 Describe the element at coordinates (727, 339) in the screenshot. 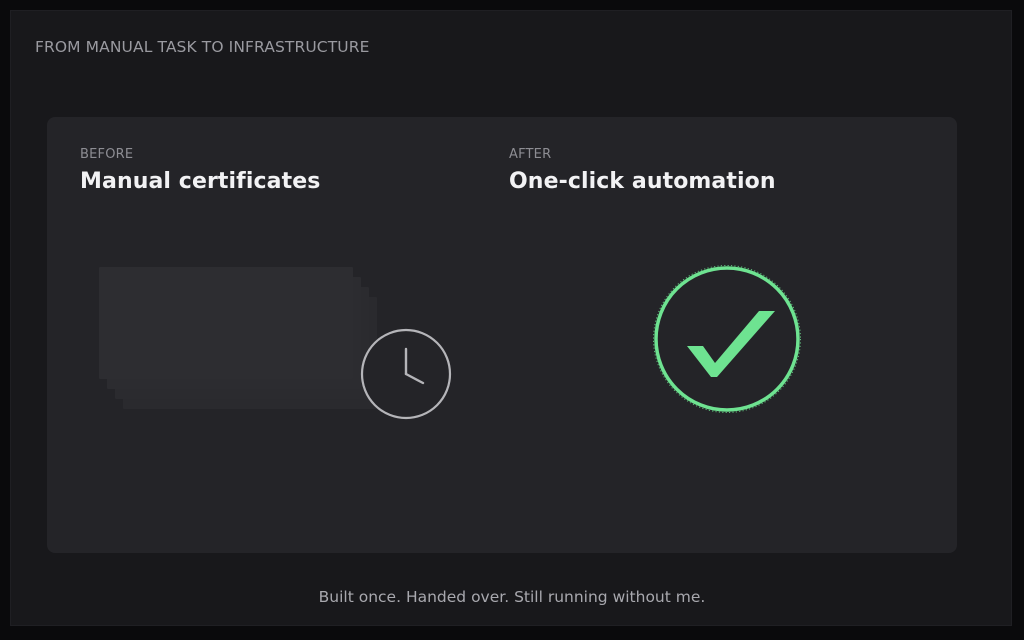

I see `checkmark-icon` at that location.